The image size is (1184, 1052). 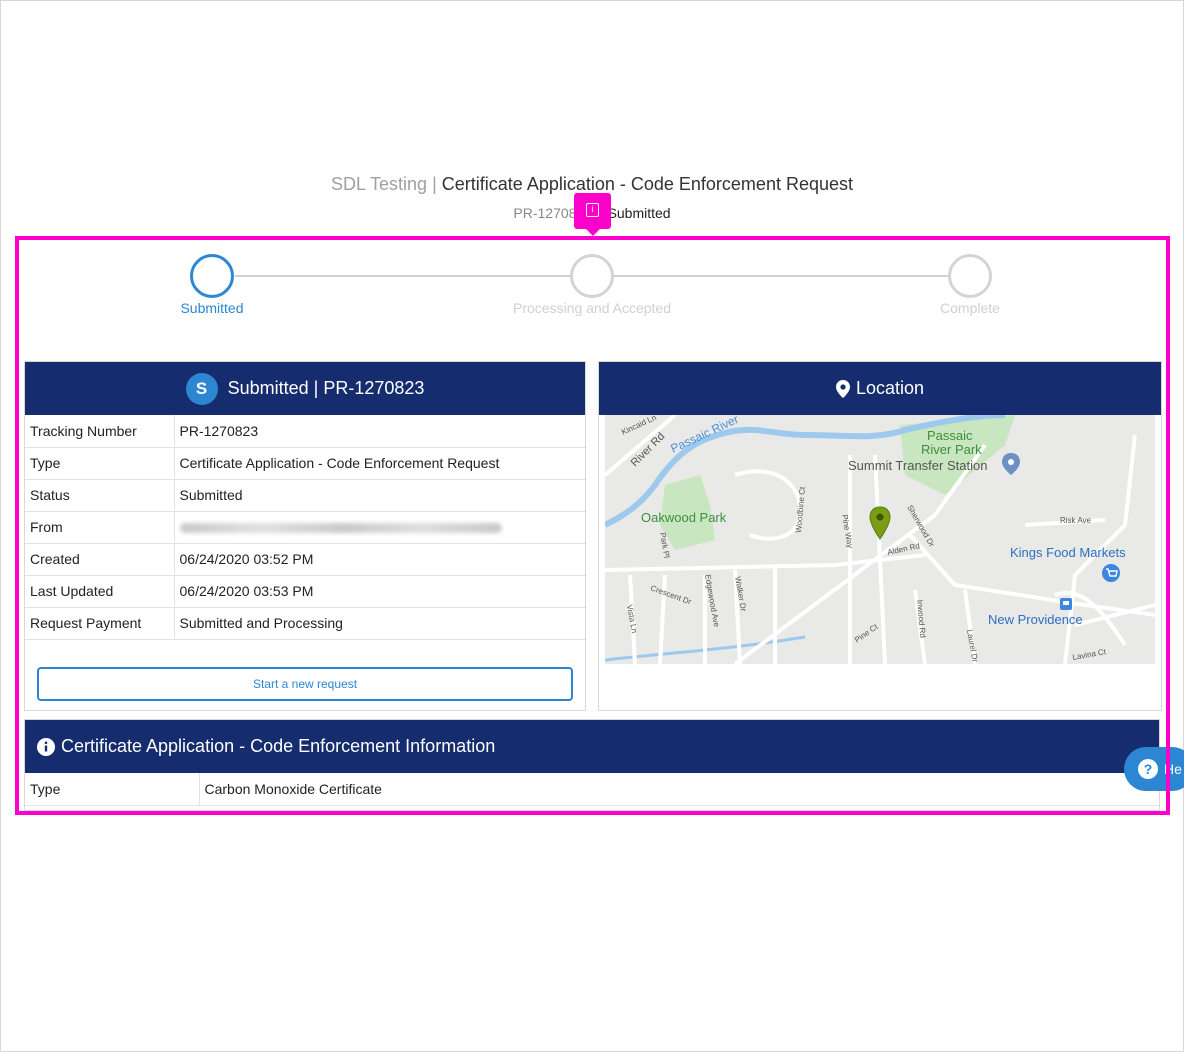 What do you see at coordinates (545, 213) in the screenshot?
I see `request-number: PR-12708` at bounding box center [545, 213].